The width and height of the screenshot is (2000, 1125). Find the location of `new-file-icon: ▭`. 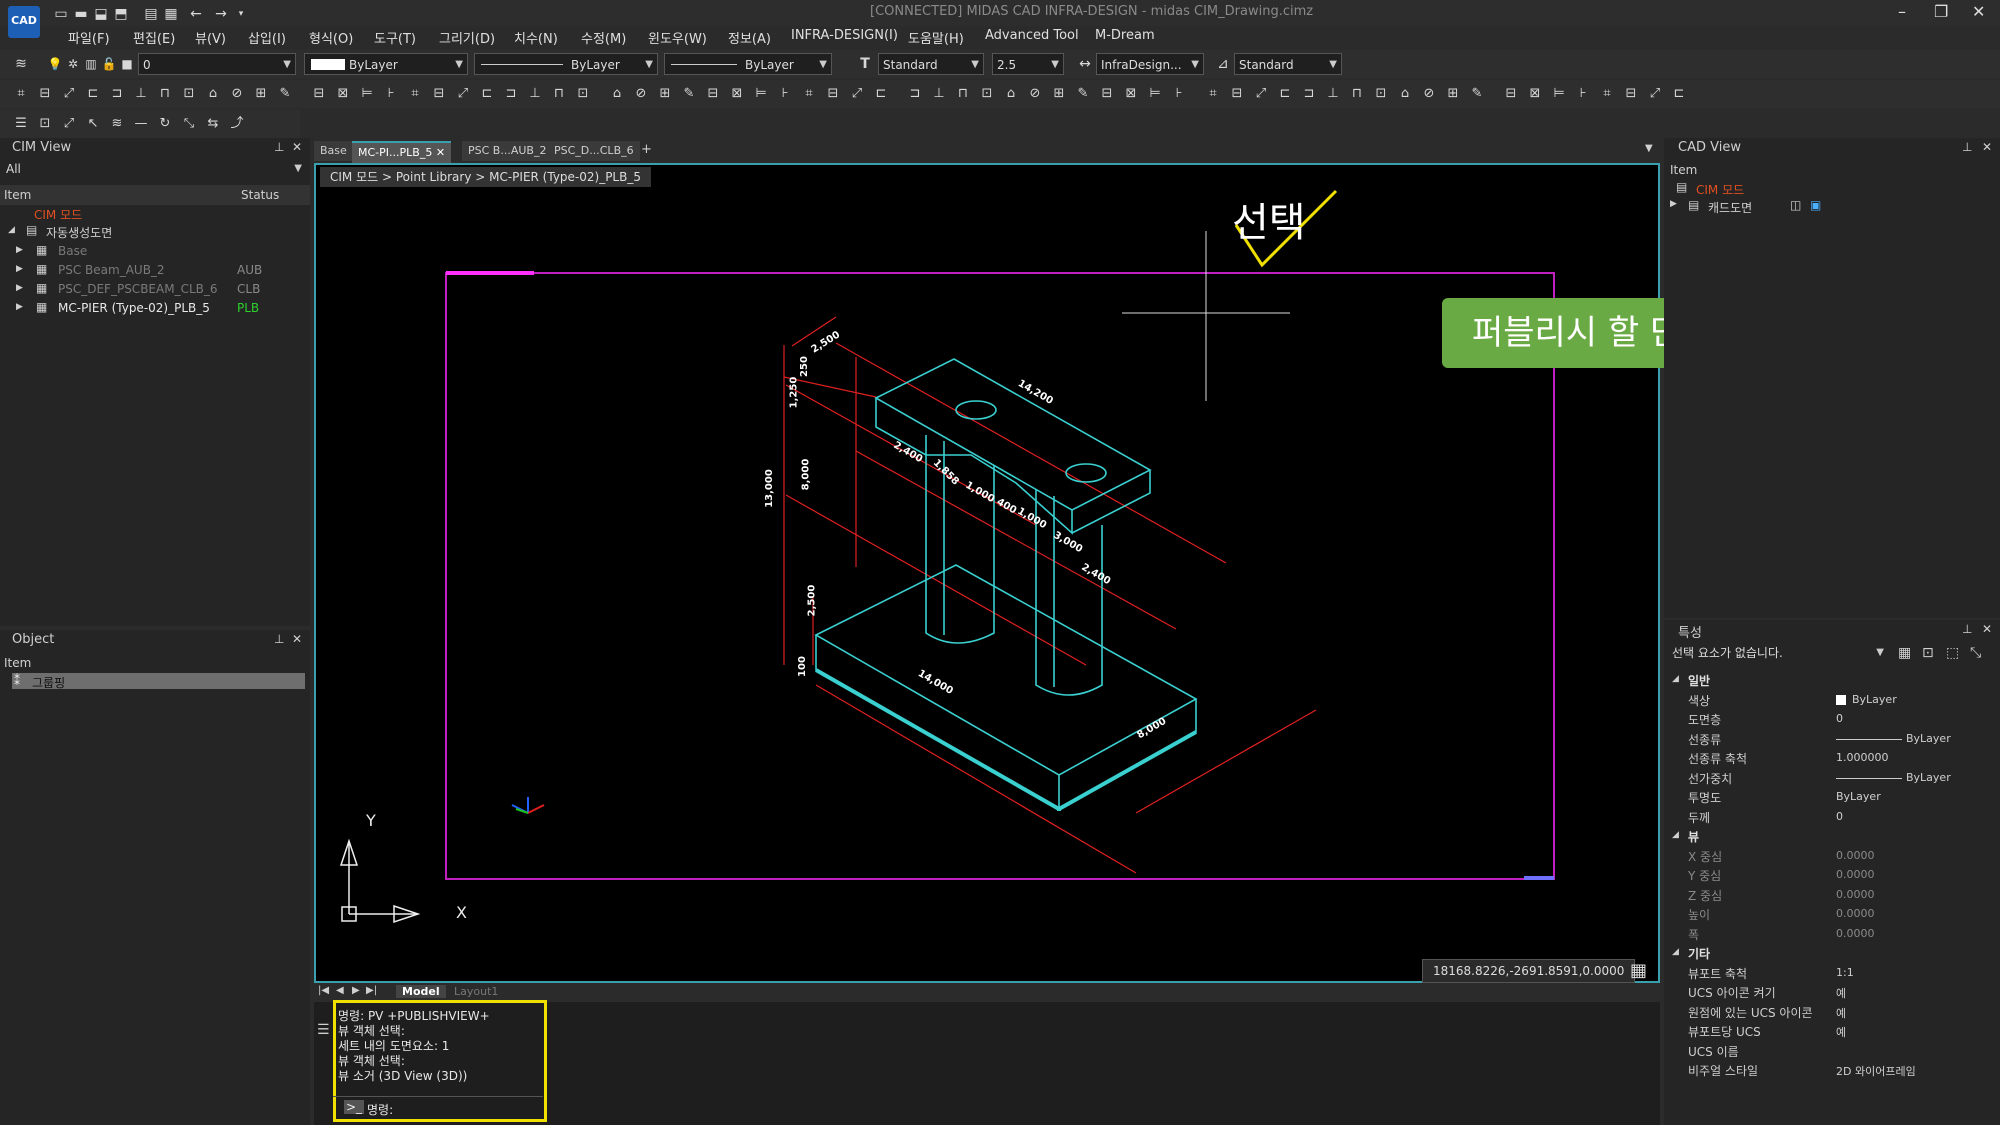

new-file-icon: ▭ is located at coordinates (61, 14).